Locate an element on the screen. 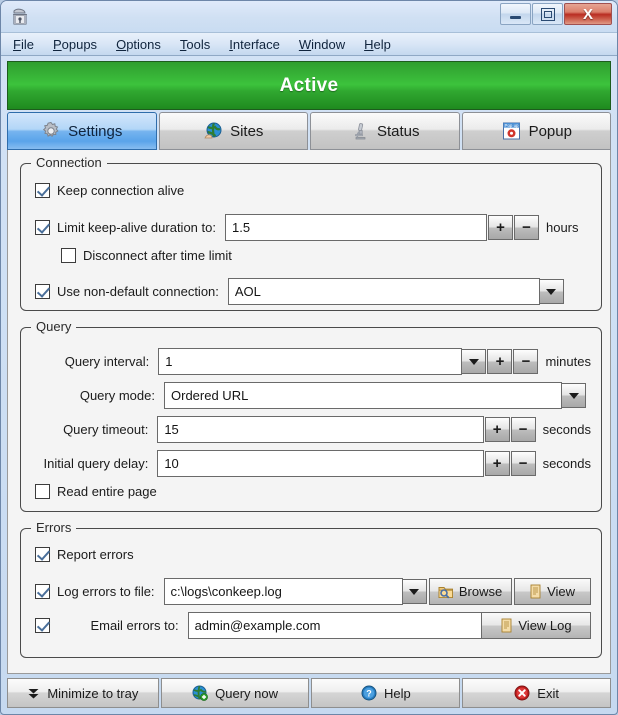 The width and height of the screenshot is (618, 715). initial-query-delay-row: Initial query delay: 10 + − seconds is located at coordinates (313, 463).